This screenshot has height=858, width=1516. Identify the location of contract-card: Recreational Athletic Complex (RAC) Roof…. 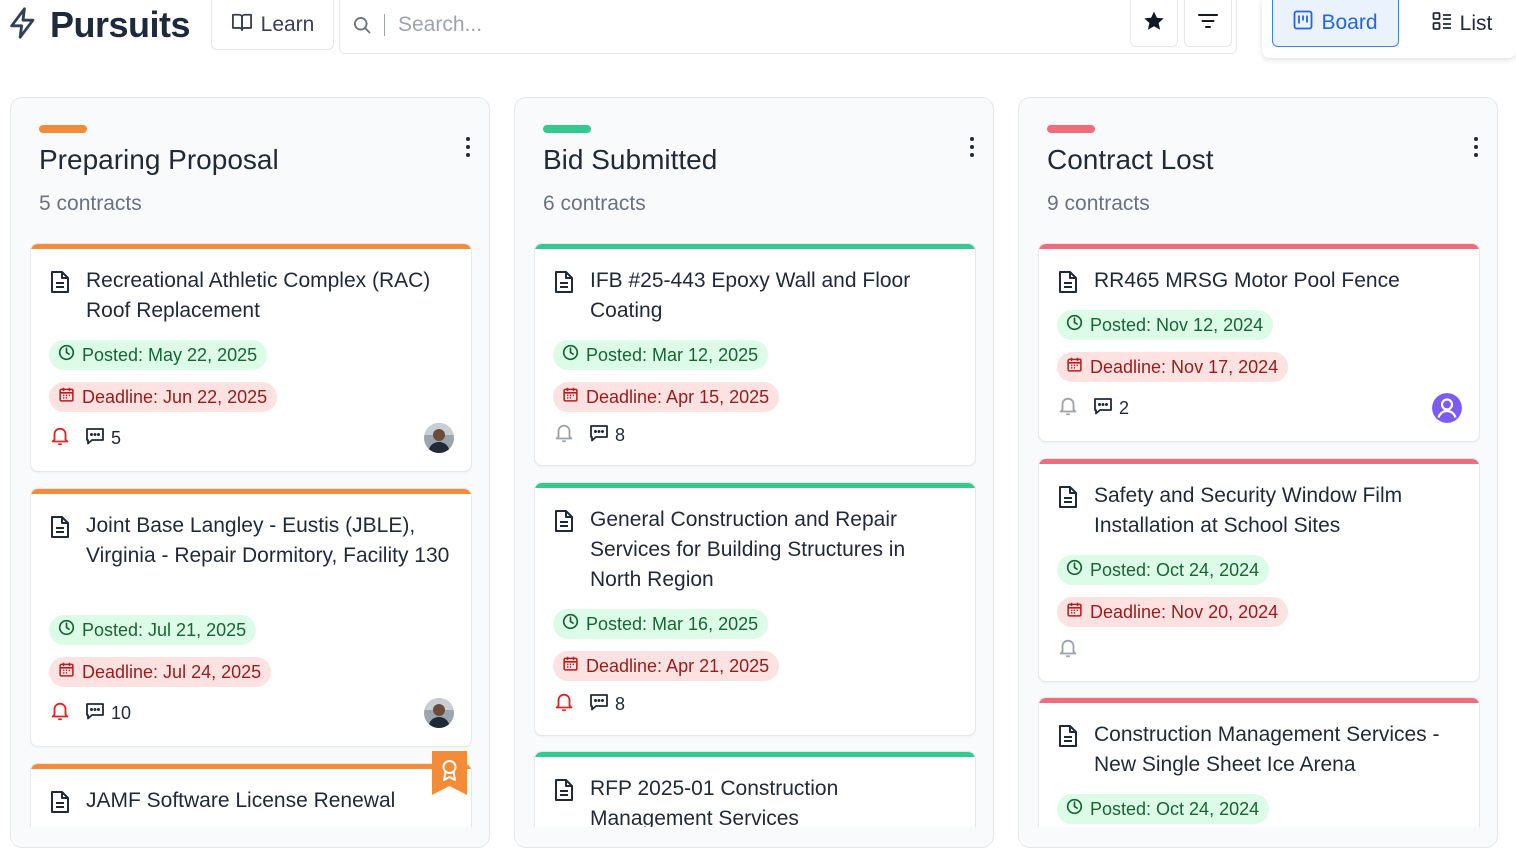
(251, 357).